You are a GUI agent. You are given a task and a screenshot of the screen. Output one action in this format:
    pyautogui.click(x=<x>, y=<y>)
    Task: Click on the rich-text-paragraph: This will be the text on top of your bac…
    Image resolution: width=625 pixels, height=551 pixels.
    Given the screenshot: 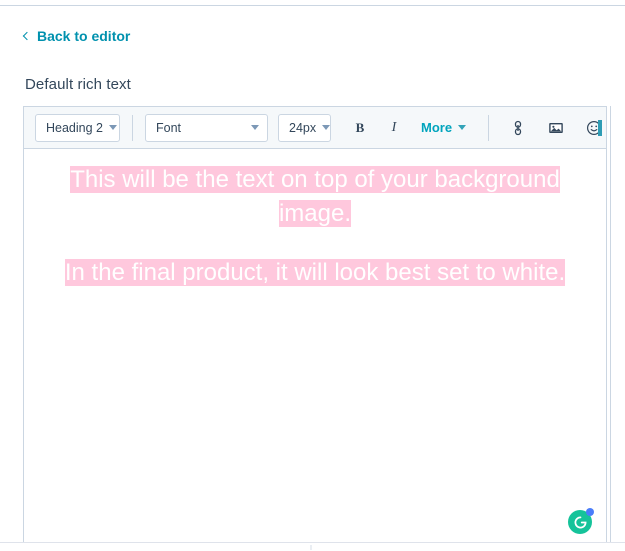 What is the action you would take?
    pyautogui.click(x=315, y=197)
    